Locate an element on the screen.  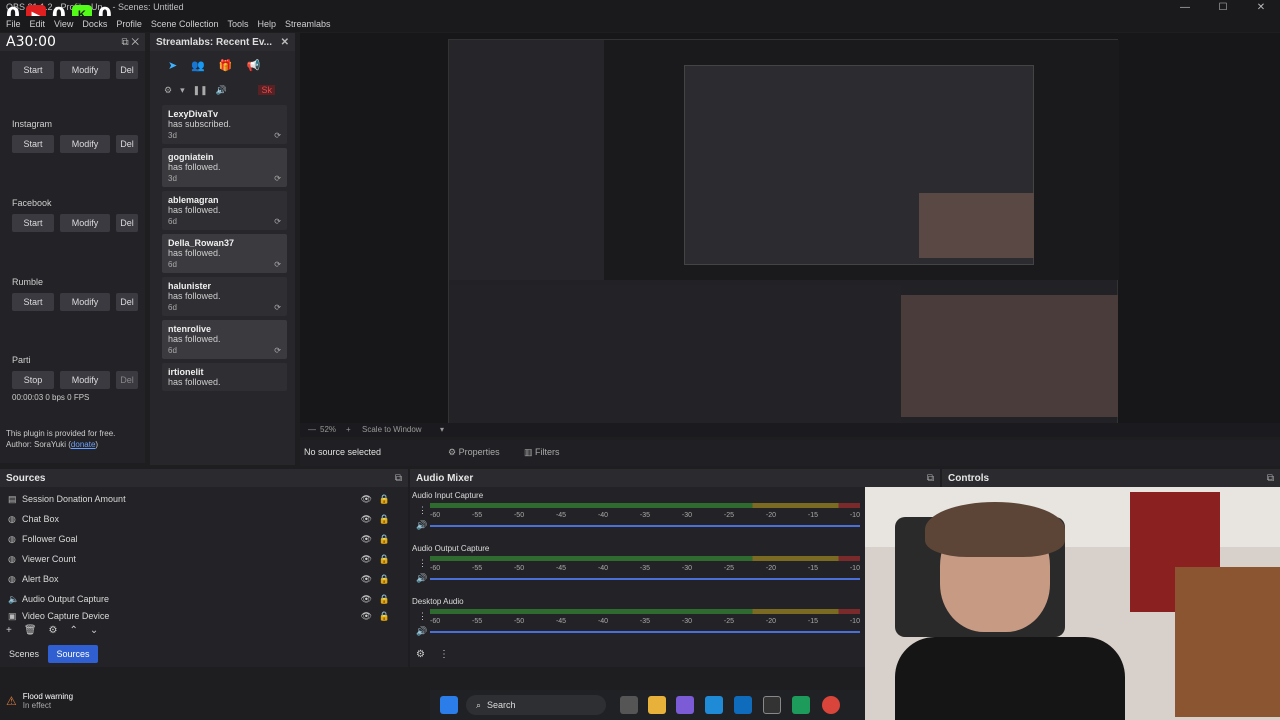
menu-streamlabs: Streamlabs is located at coordinates (312, 24).